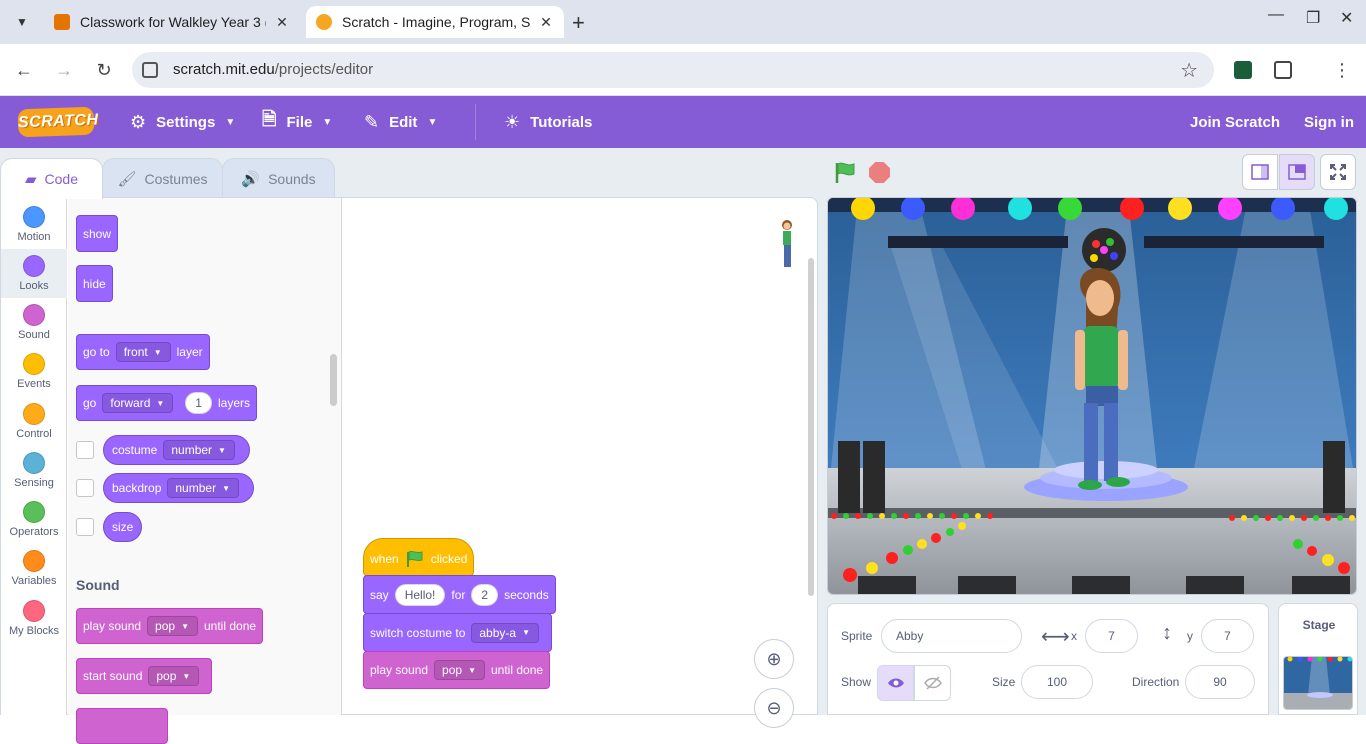 Image resolution: width=1366 pixels, height=744 pixels. What do you see at coordinates (199, 450) in the screenshot?
I see `costume-option-dropdown: number ▼` at bounding box center [199, 450].